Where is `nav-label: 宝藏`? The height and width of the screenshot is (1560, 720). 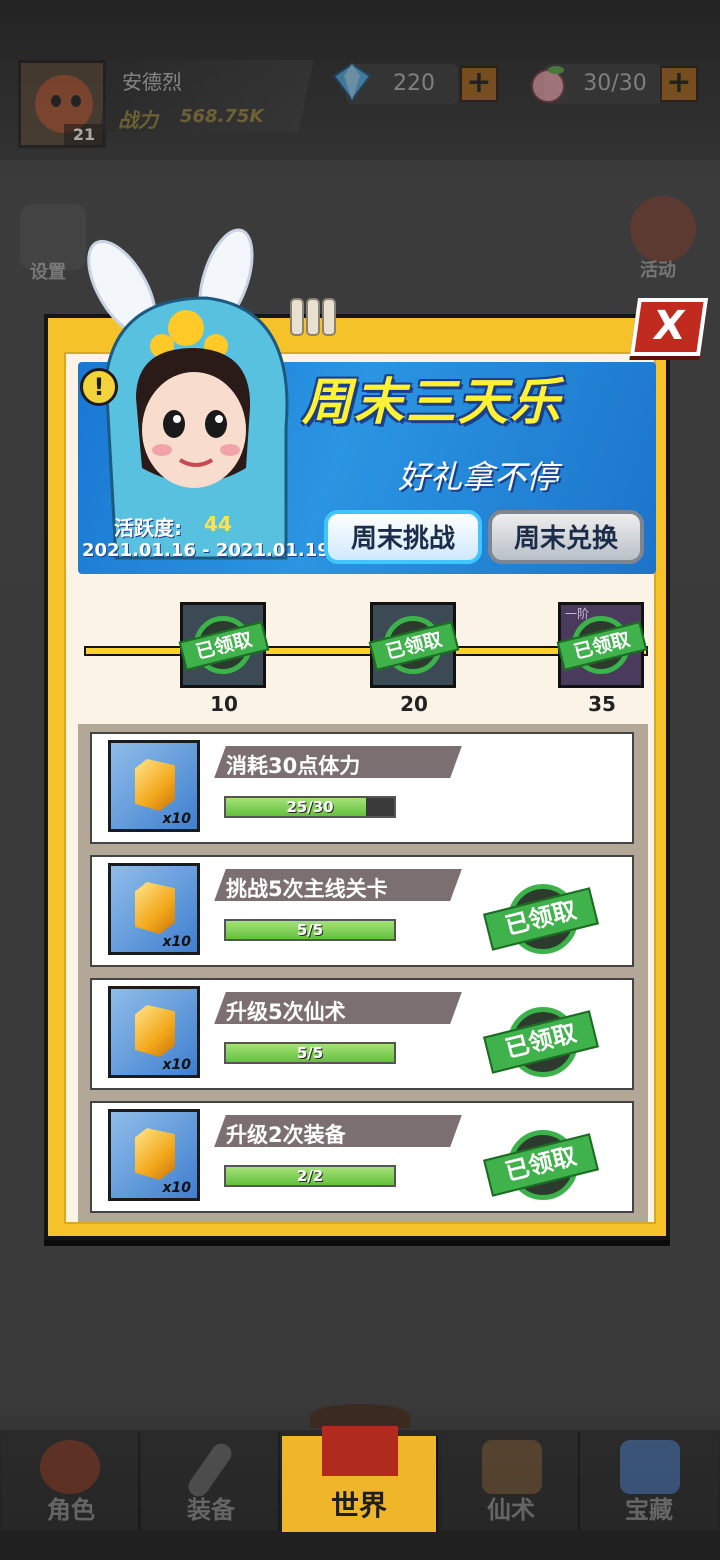 nav-label: 宝藏 is located at coordinates (649, 1510).